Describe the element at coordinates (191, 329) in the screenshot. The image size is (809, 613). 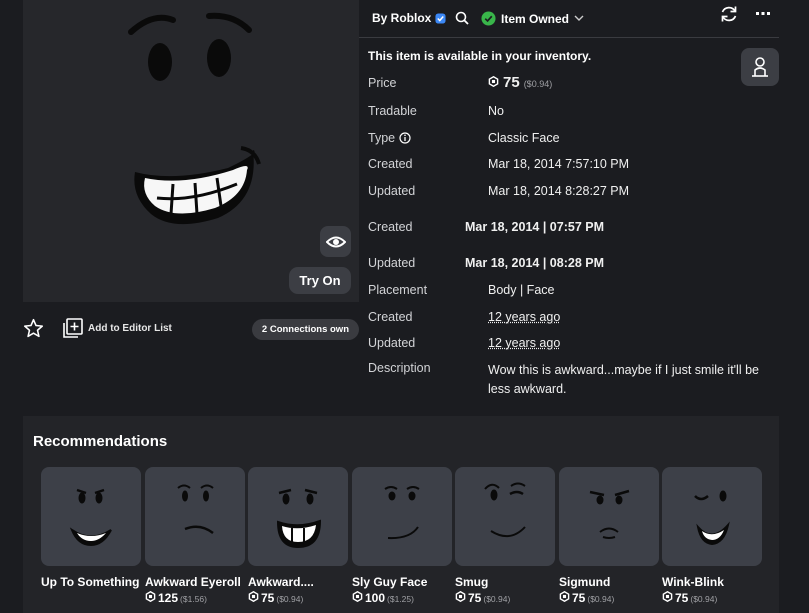
I see `item-actions: Add to Editor List 2 Connections own` at that location.